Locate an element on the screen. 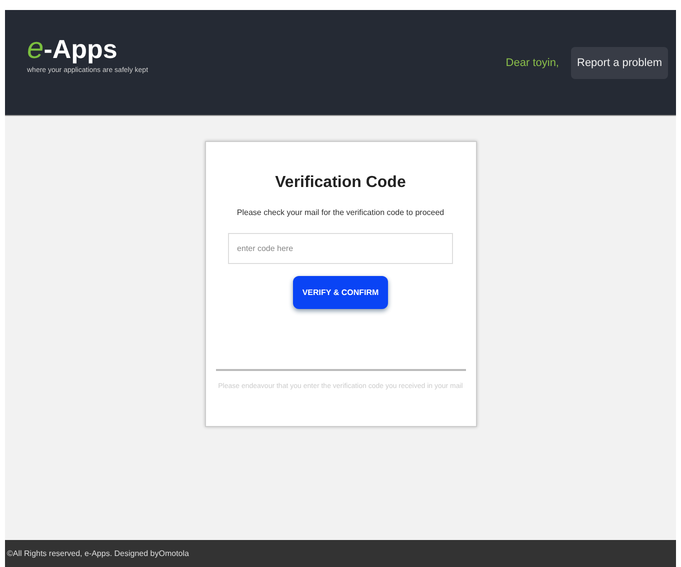  greeting-text: Dear toyin, is located at coordinates (532, 62).